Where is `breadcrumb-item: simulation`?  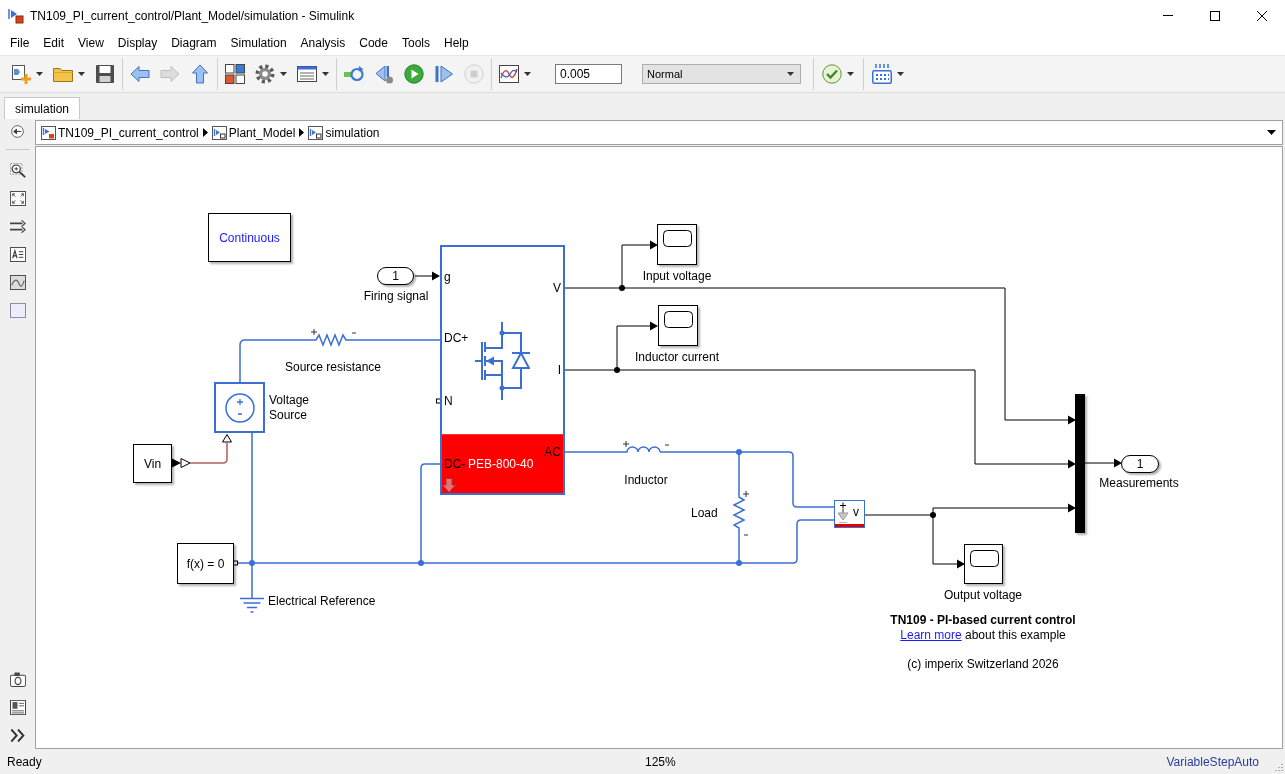
breadcrumb-item: simulation is located at coordinates (345, 132).